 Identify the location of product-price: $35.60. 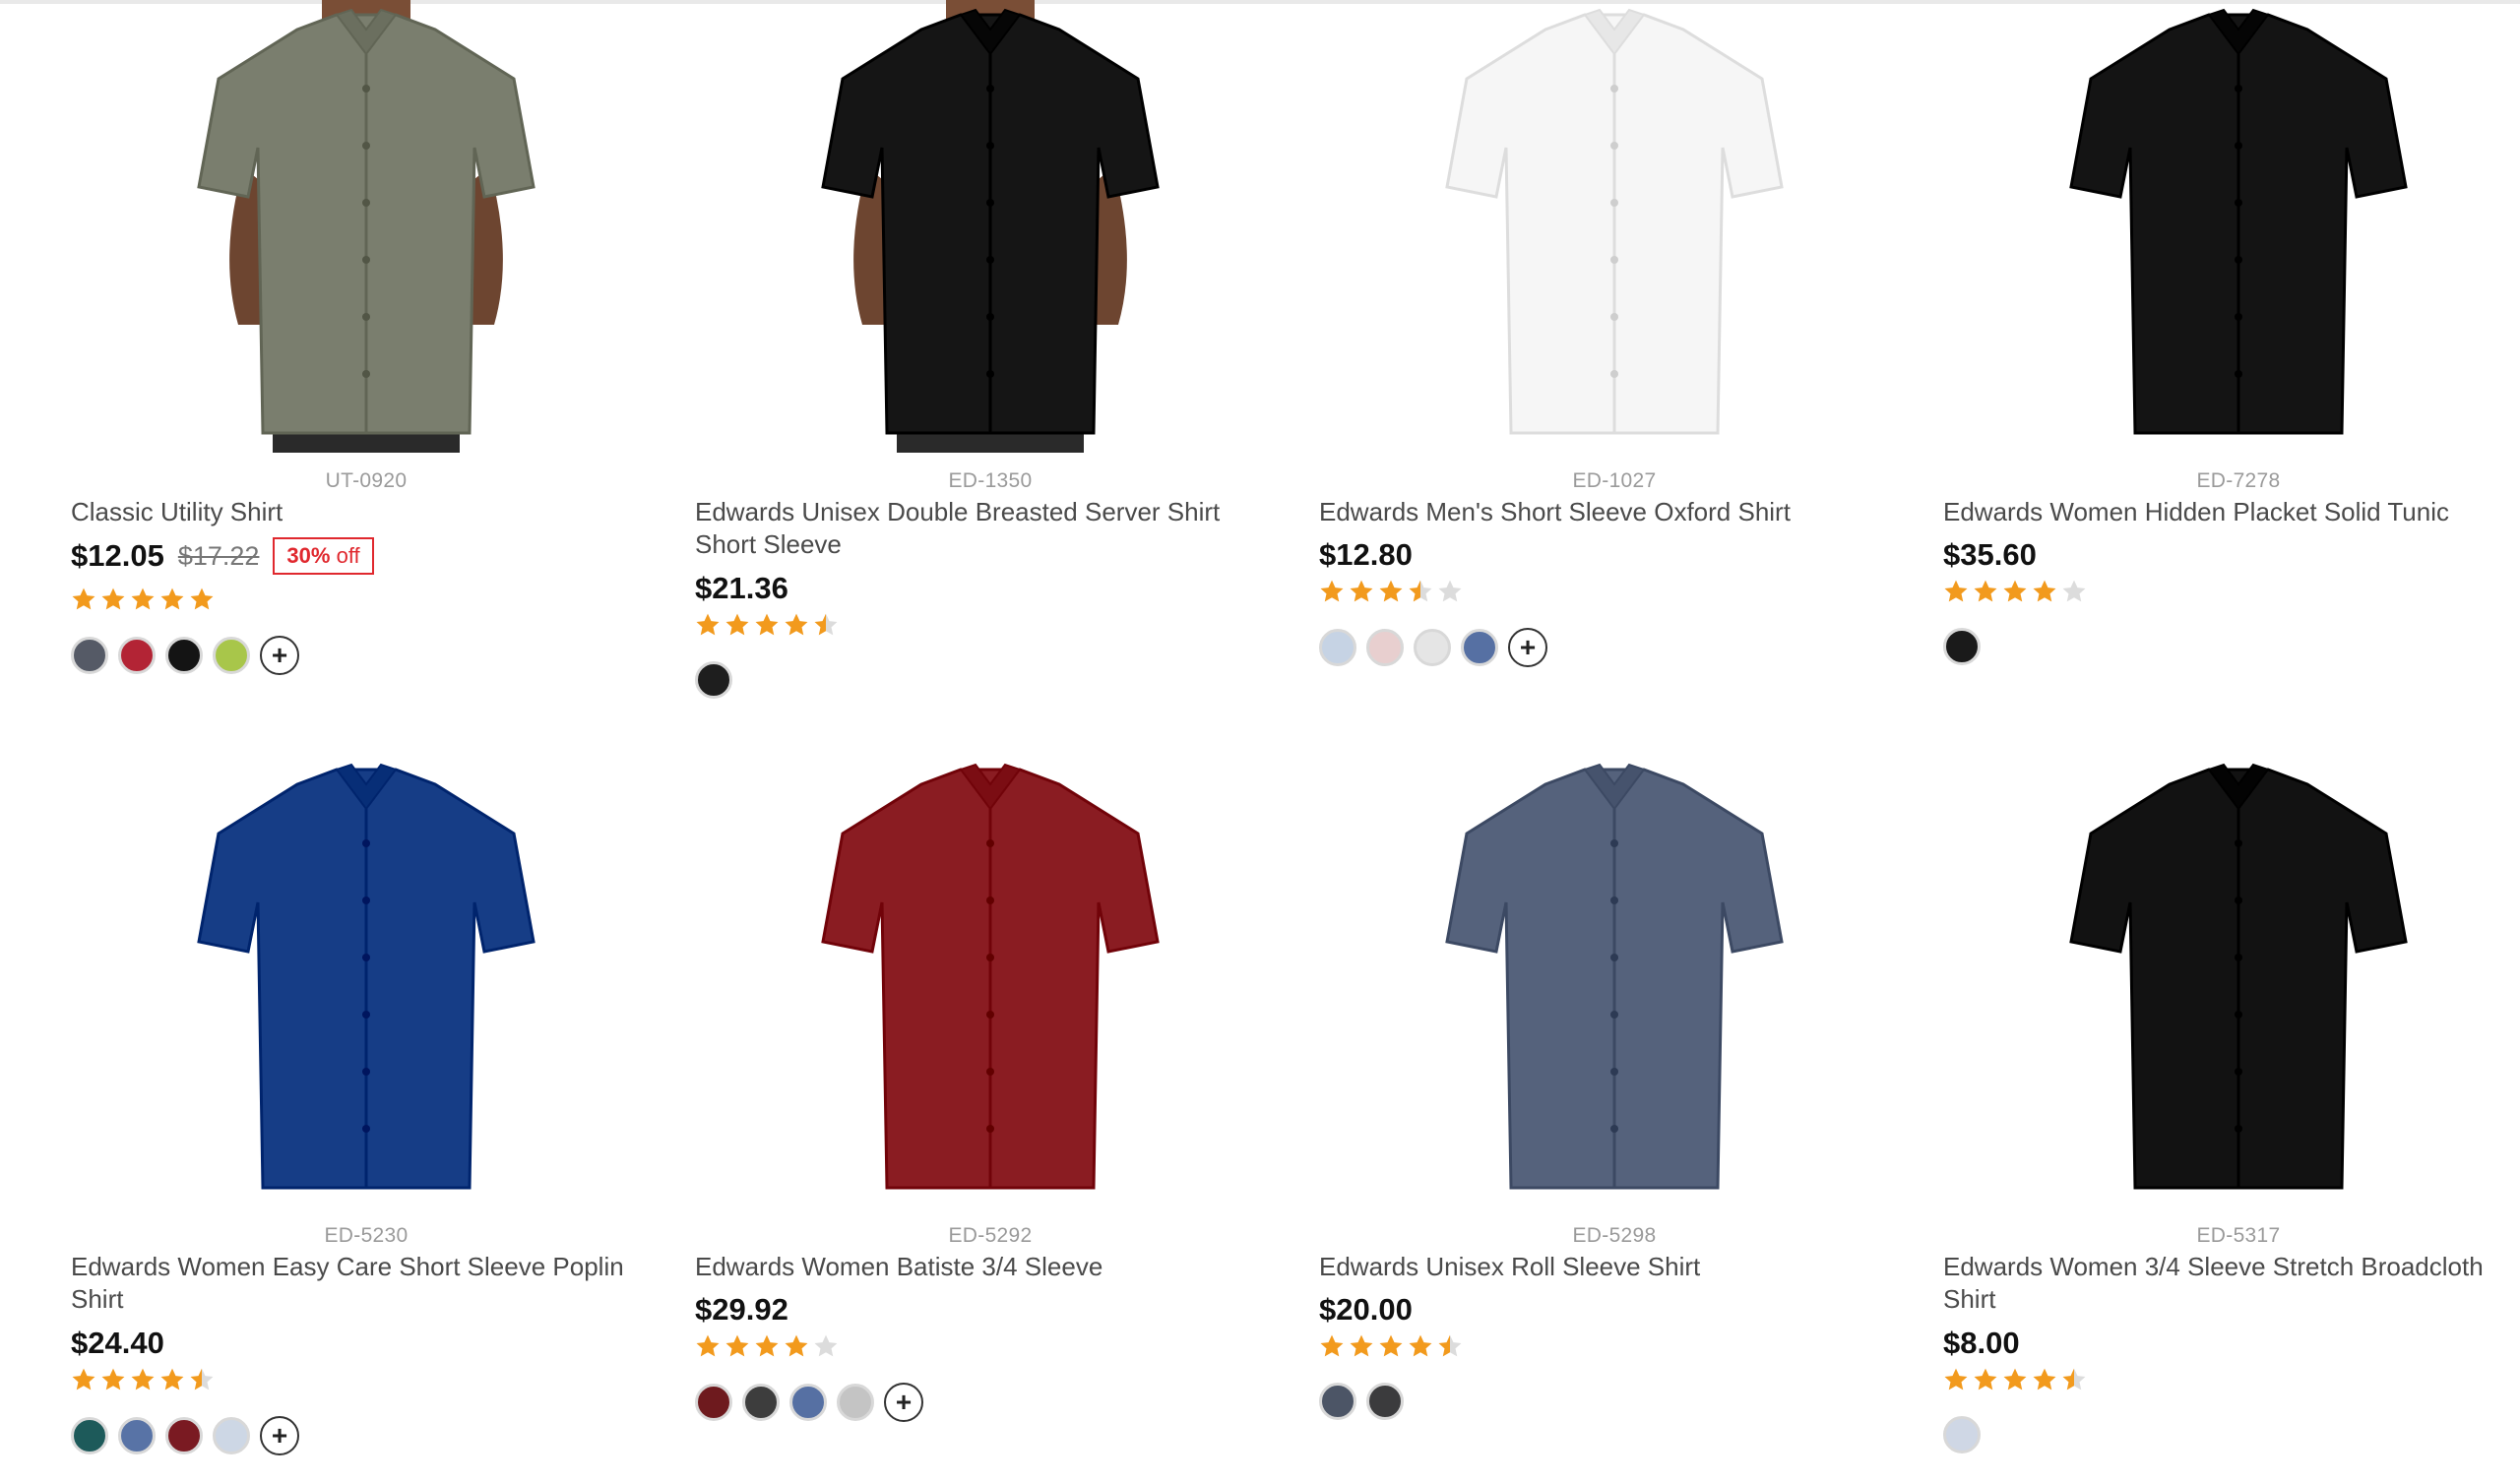
(1990, 554).